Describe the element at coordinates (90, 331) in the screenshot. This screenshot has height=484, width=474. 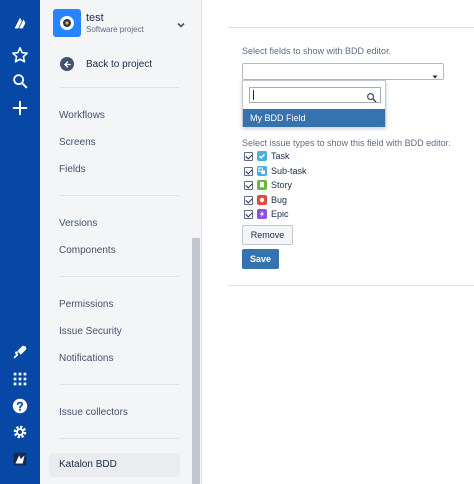
I see `sidebar-item-issue-security: Issue Security` at that location.